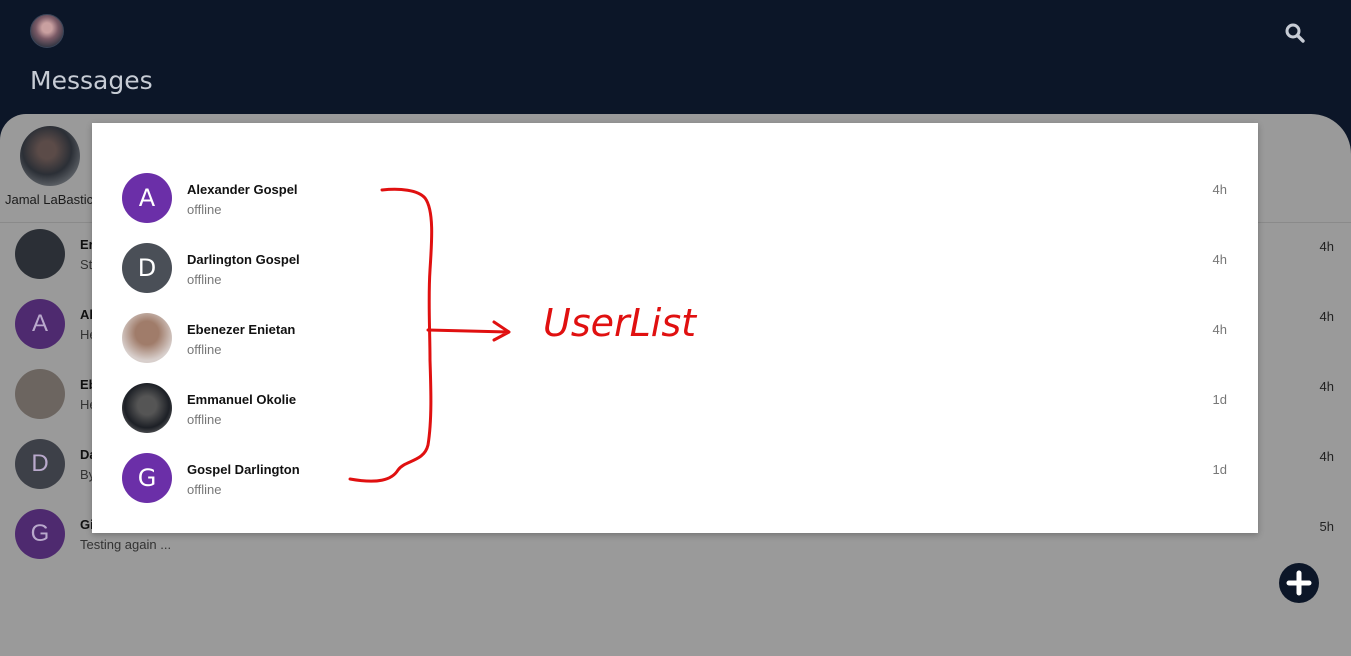 This screenshot has height=656, width=1351. Describe the element at coordinates (40, 324) in the screenshot. I see `conversation-avatar: A` at that location.